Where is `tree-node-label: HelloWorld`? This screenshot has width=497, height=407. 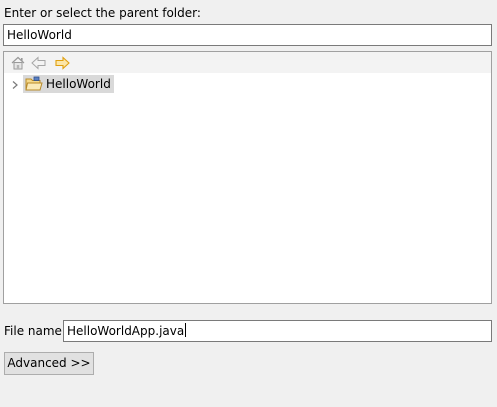 tree-node-label: HelloWorld is located at coordinates (78, 84).